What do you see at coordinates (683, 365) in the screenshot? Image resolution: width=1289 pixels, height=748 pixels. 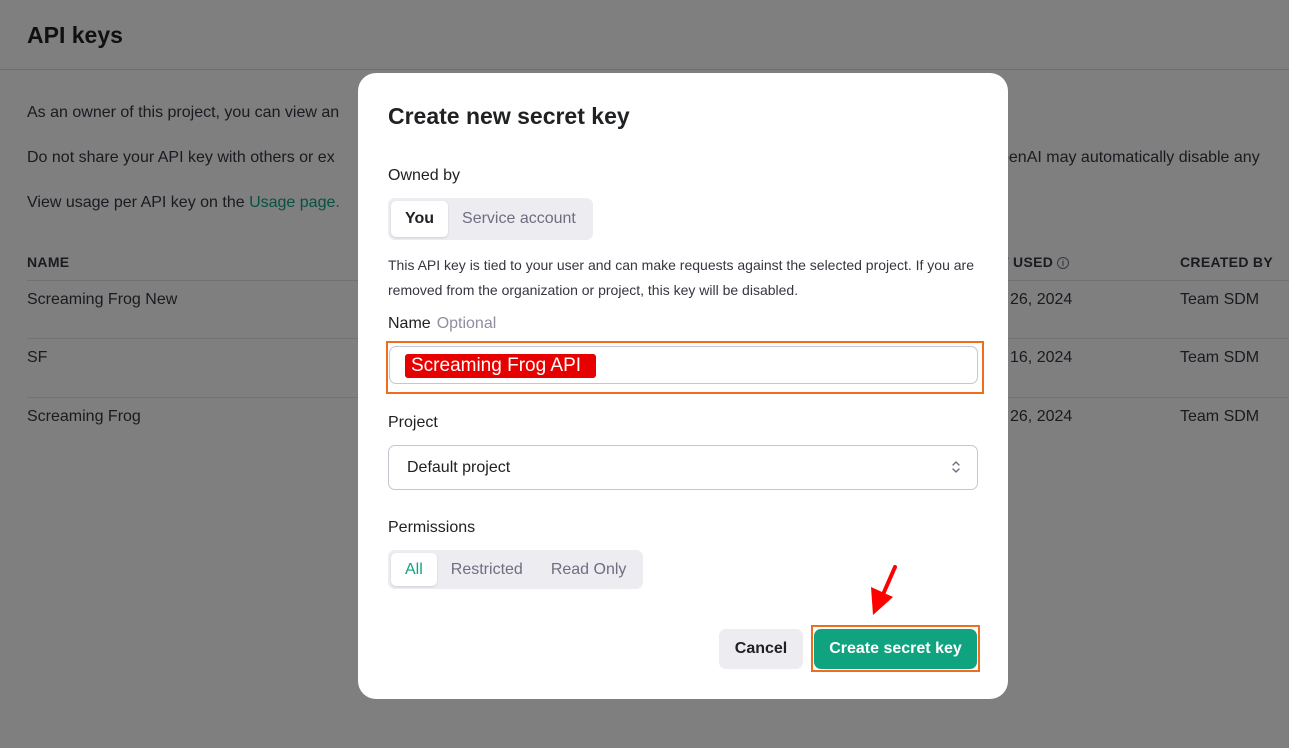 I see `name-input: Screaming Frog API` at bounding box center [683, 365].